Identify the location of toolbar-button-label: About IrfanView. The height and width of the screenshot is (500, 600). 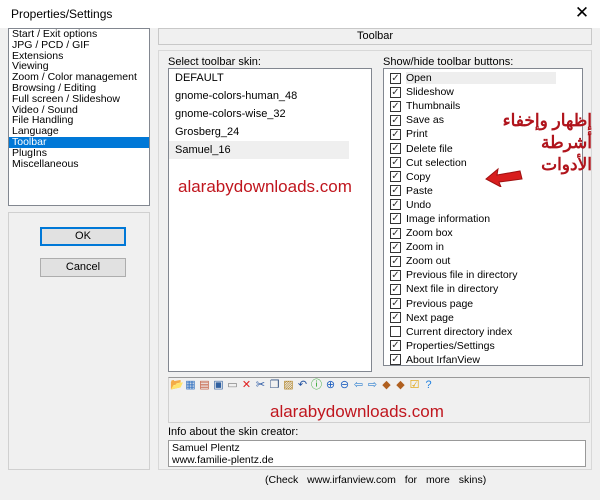
(443, 359).